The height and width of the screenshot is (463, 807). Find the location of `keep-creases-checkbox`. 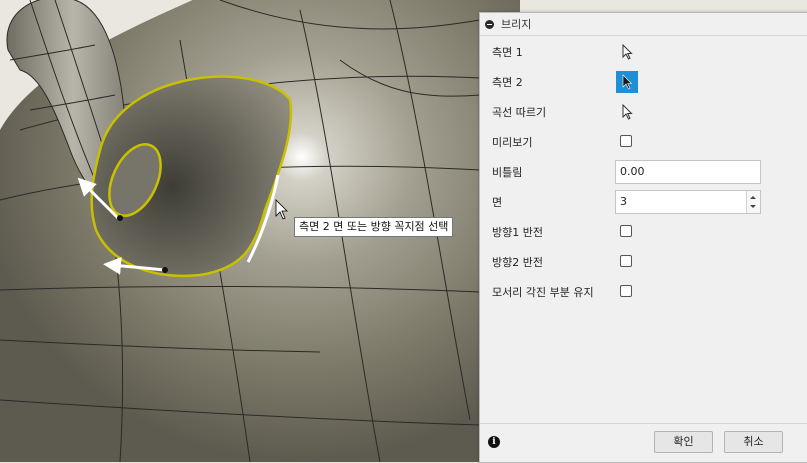

keep-creases-checkbox is located at coordinates (626, 291).